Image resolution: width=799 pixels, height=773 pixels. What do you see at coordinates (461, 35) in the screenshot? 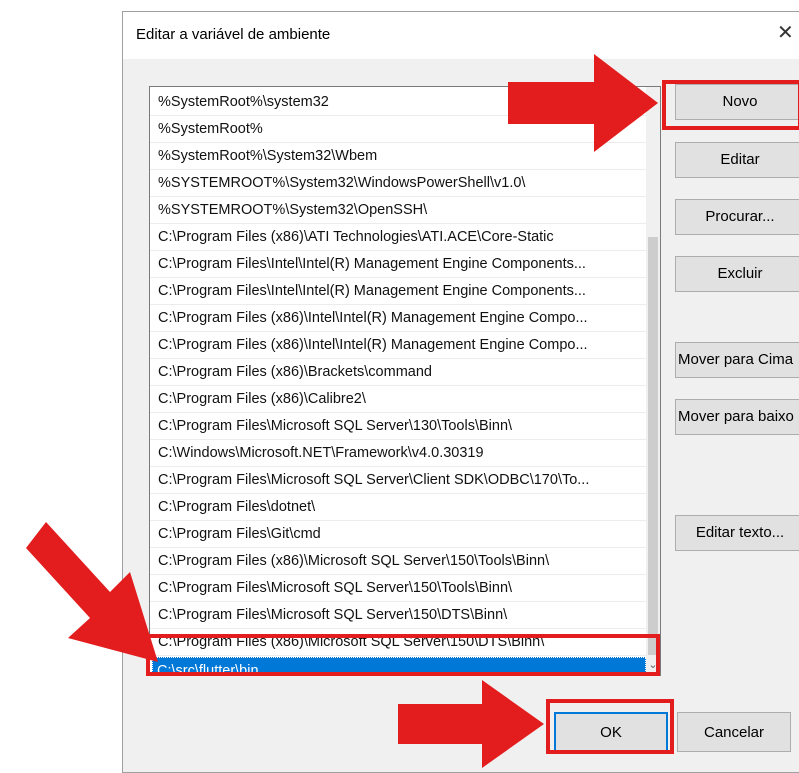
I see `title-bar: Editar a variável de ambiente ✕` at bounding box center [461, 35].